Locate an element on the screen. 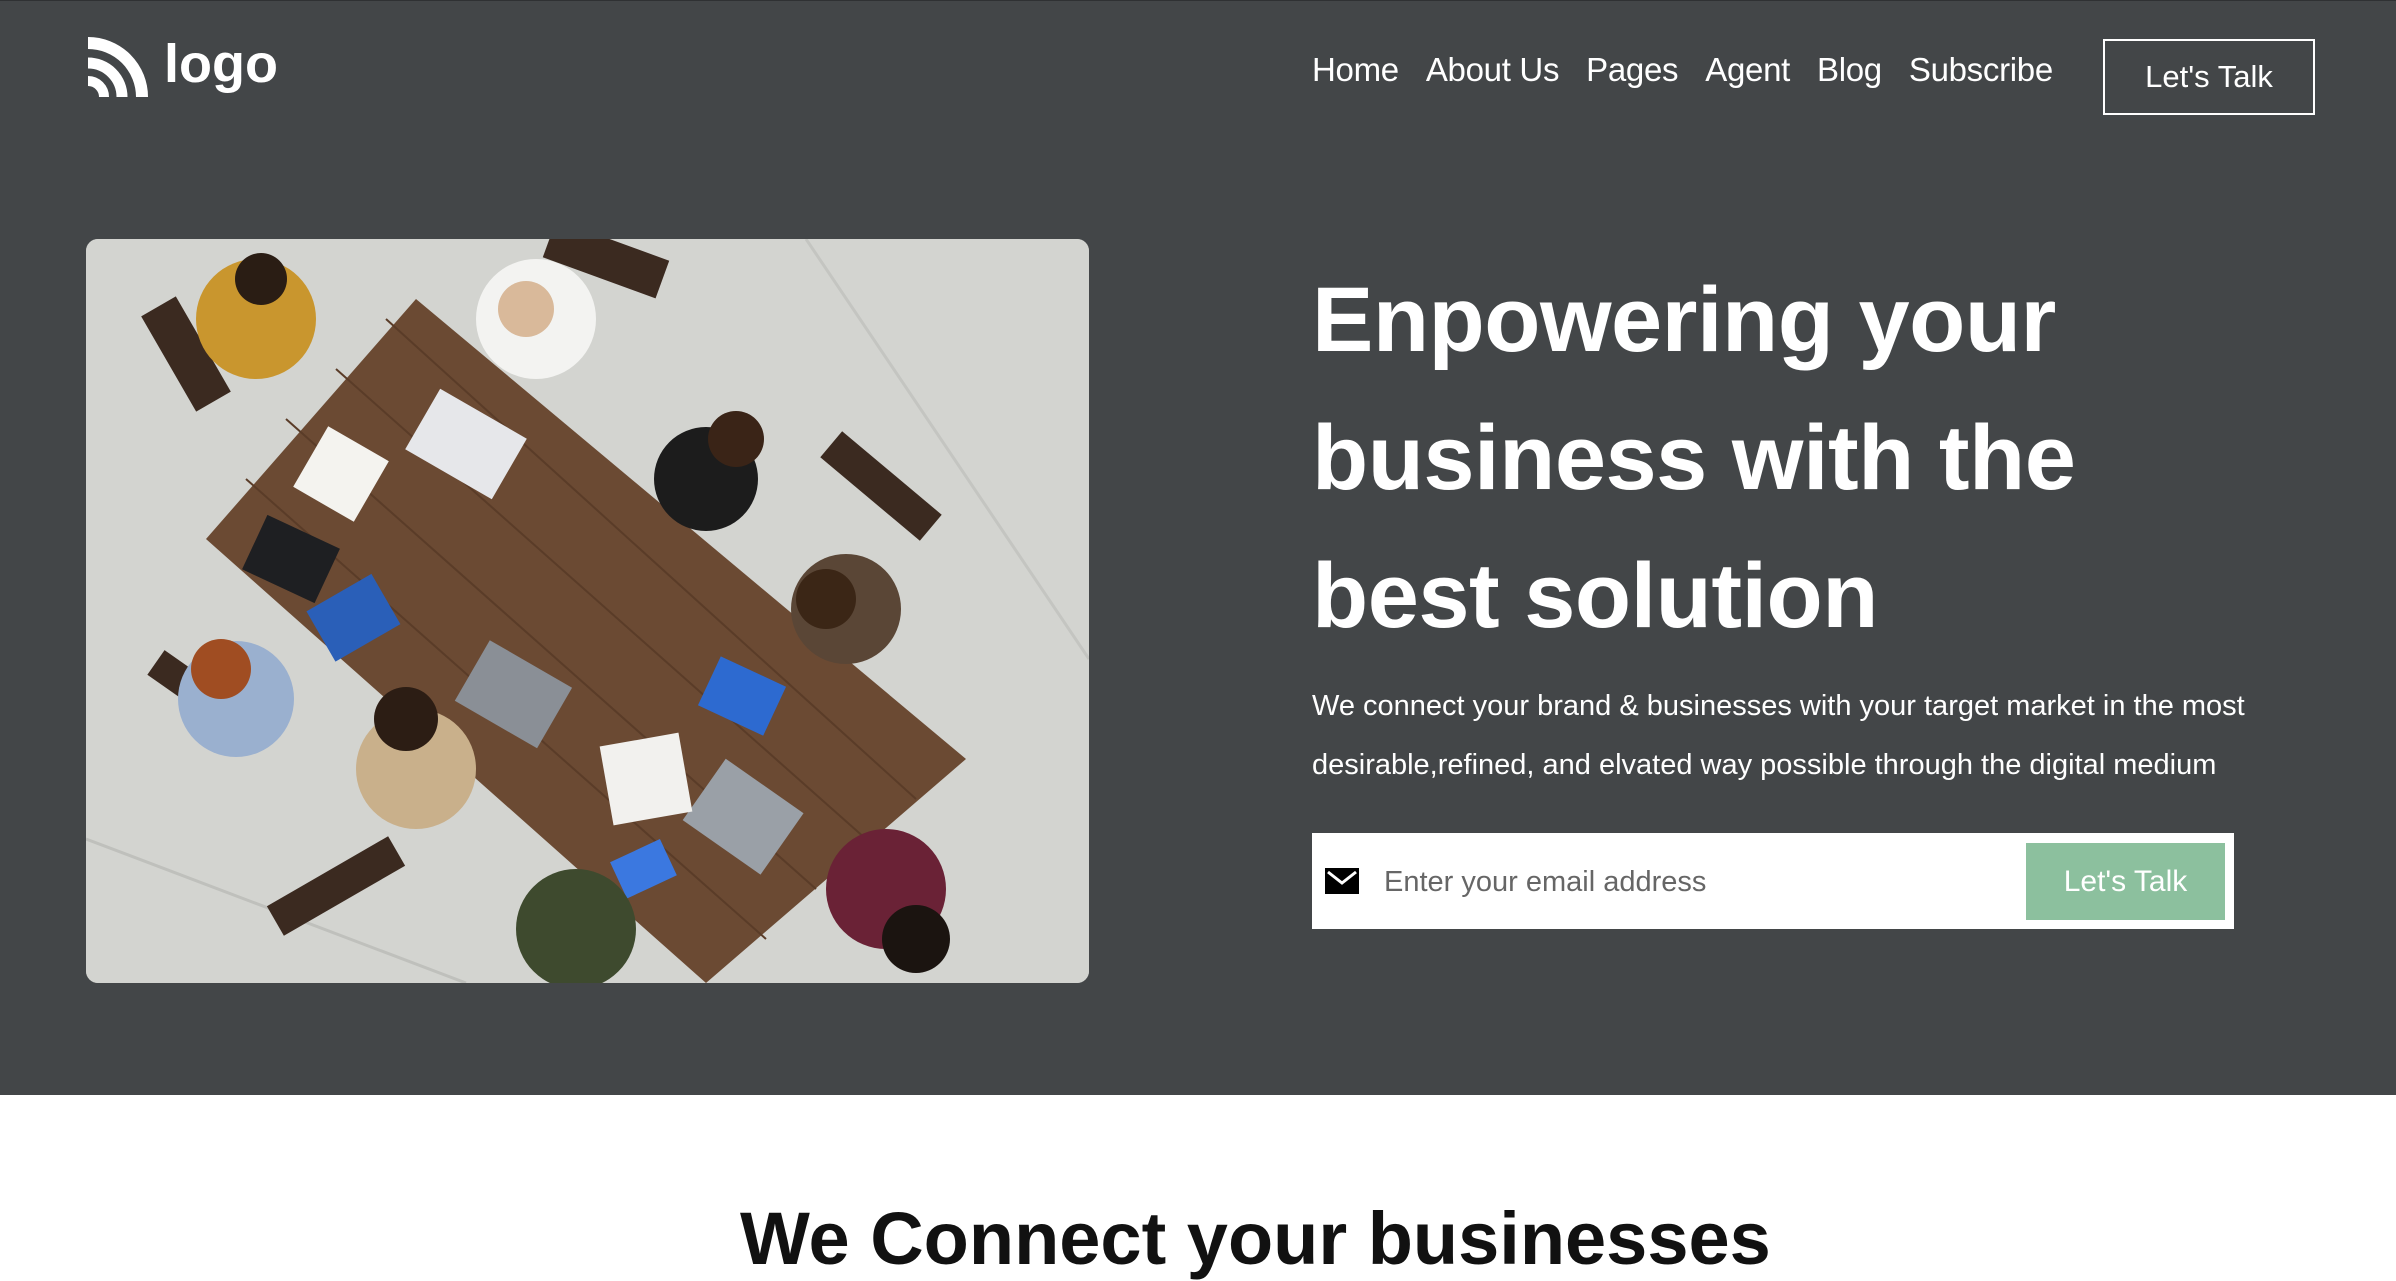 The width and height of the screenshot is (2396, 1281). headline-line: Enpowering your is located at coordinates (1684, 320).